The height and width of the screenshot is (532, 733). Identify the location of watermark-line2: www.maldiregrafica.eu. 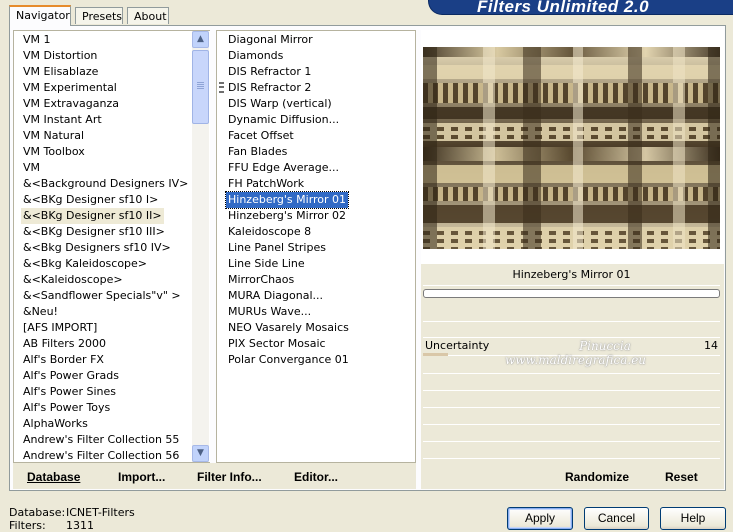
(576, 360).